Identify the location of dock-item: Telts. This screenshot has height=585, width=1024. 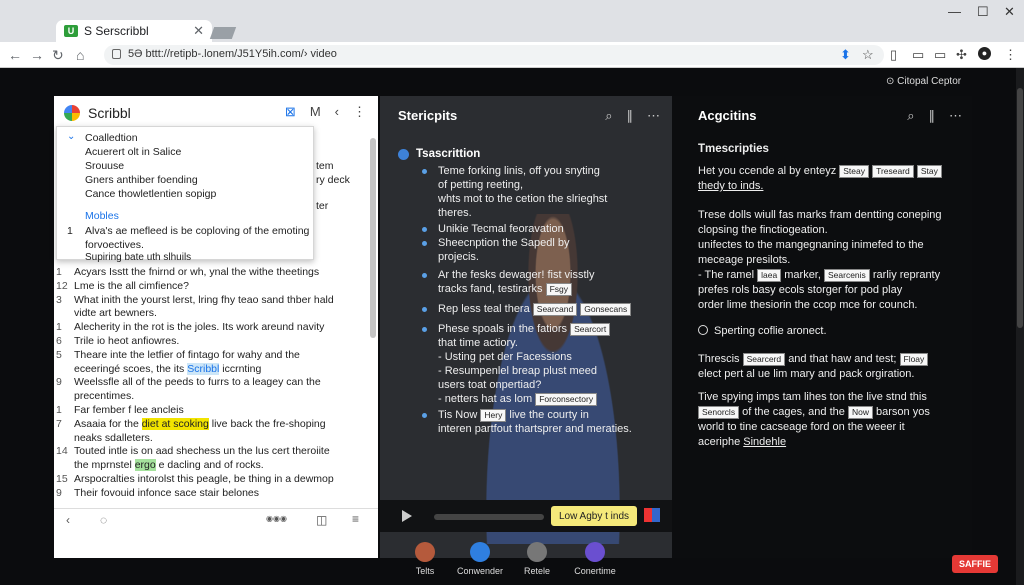
(425, 559).